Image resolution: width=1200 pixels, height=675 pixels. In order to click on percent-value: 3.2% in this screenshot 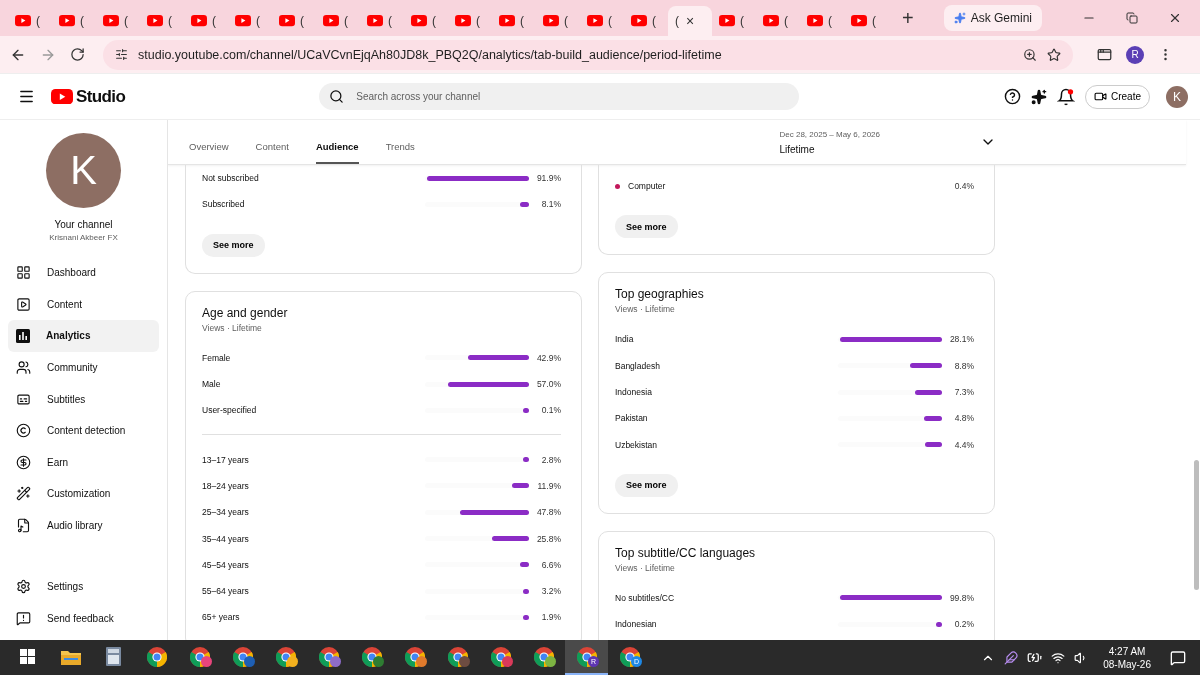, I will do `click(550, 591)`.